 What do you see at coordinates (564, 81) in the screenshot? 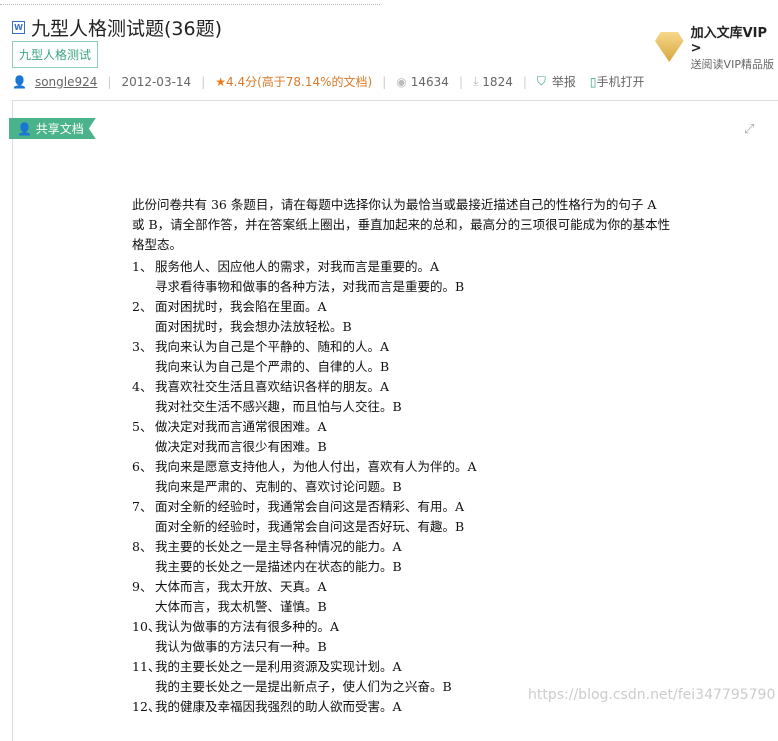
I see `report-link: 举报` at bounding box center [564, 81].